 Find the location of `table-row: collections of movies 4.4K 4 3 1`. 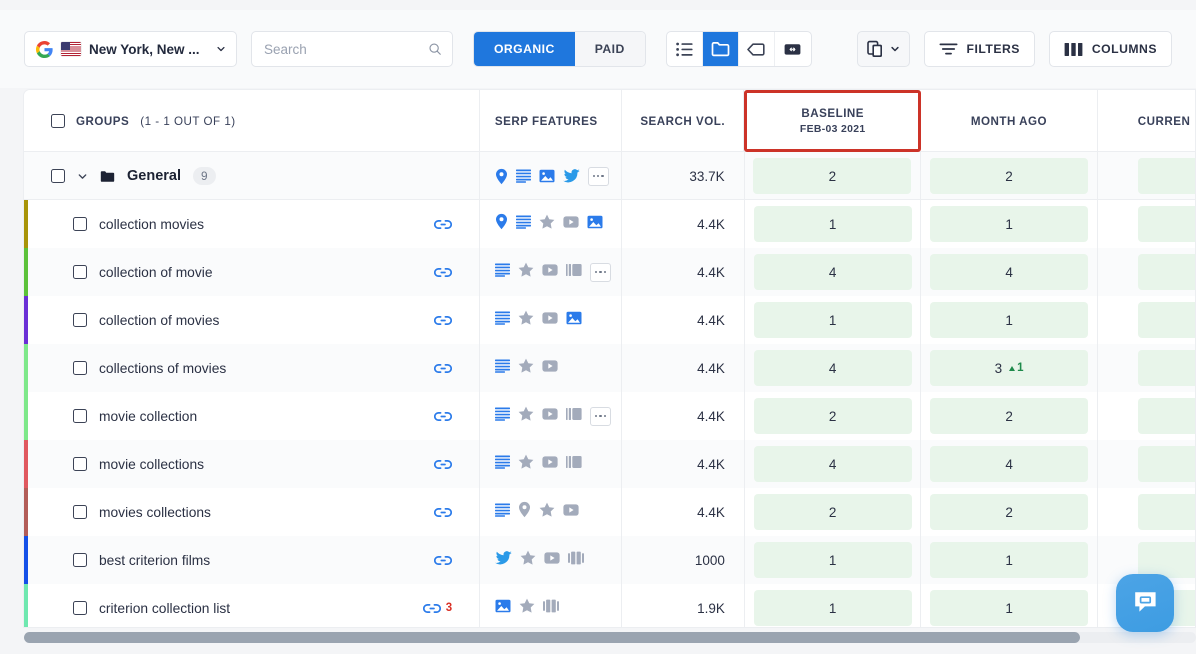

table-row: collections of movies 4.4K 4 3 1 is located at coordinates (610, 368).